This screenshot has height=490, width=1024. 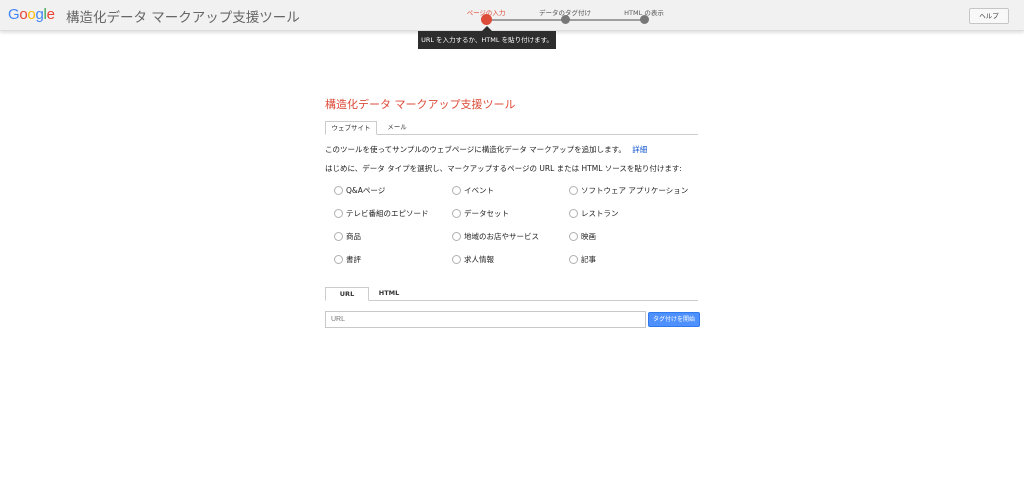 What do you see at coordinates (487, 37) in the screenshot?
I see `step-tooltip: URL を入力するか、HTML を貼り付けます。` at bounding box center [487, 37].